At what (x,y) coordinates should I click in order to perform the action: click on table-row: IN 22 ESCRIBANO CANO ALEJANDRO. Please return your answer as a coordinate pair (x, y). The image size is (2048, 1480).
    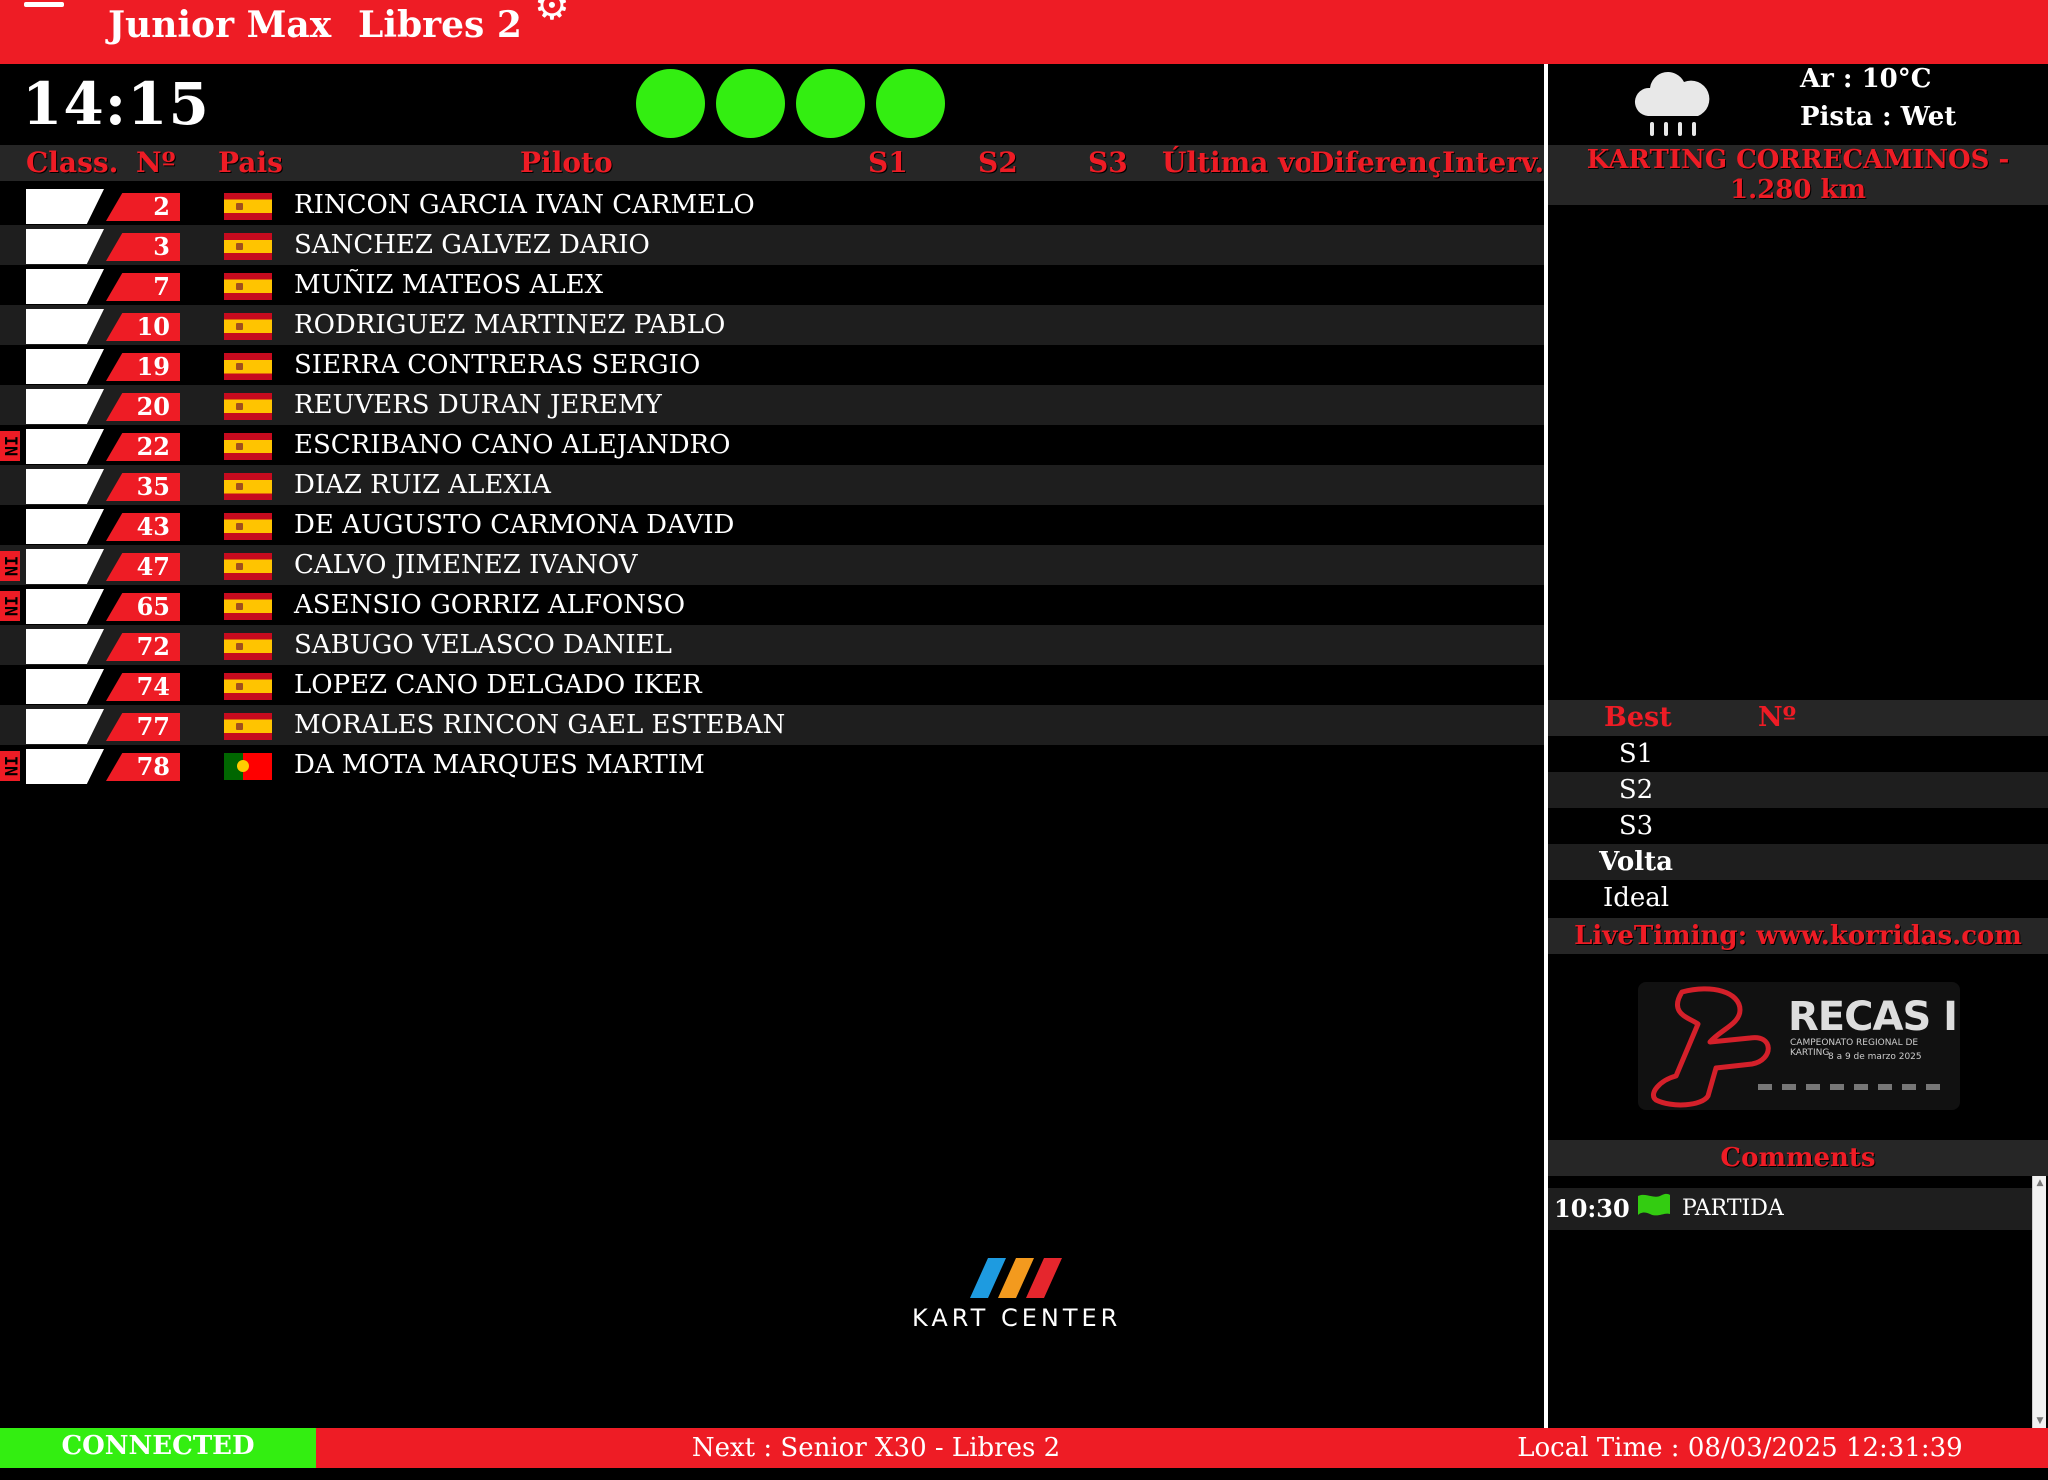
    Looking at the image, I should click on (772, 445).